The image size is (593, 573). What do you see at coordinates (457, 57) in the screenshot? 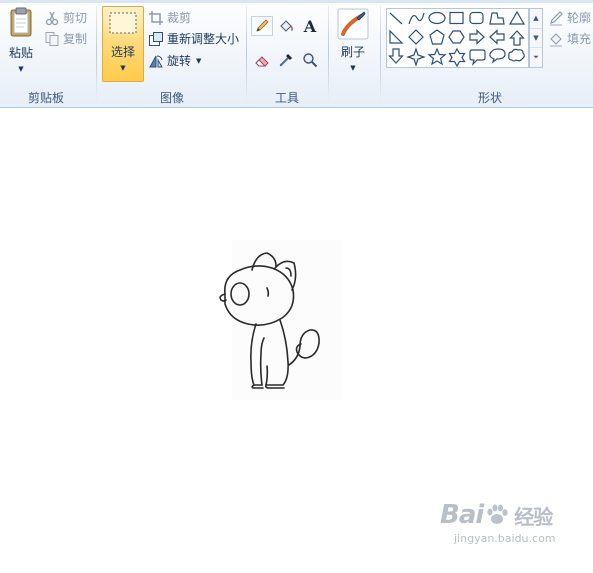
I see `shape-six-point-star` at bounding box center [457, 57].